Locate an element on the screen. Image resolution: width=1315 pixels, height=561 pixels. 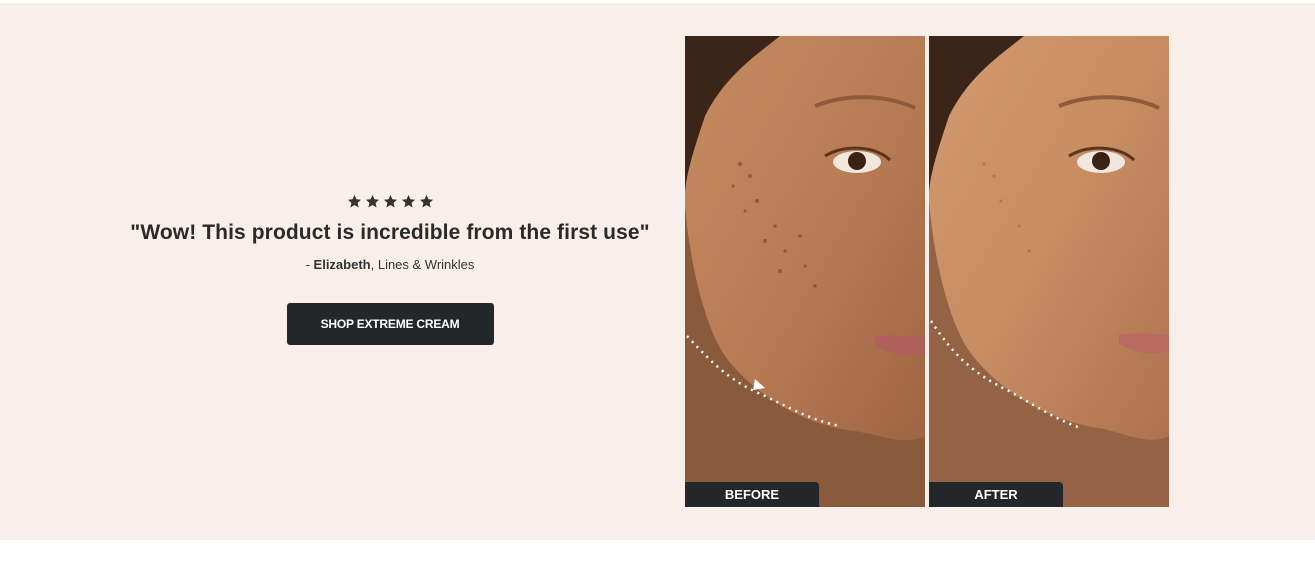
shop-extreme-cream-button: SHOP EXTREME CREAM is located at coordinates (390, 324).